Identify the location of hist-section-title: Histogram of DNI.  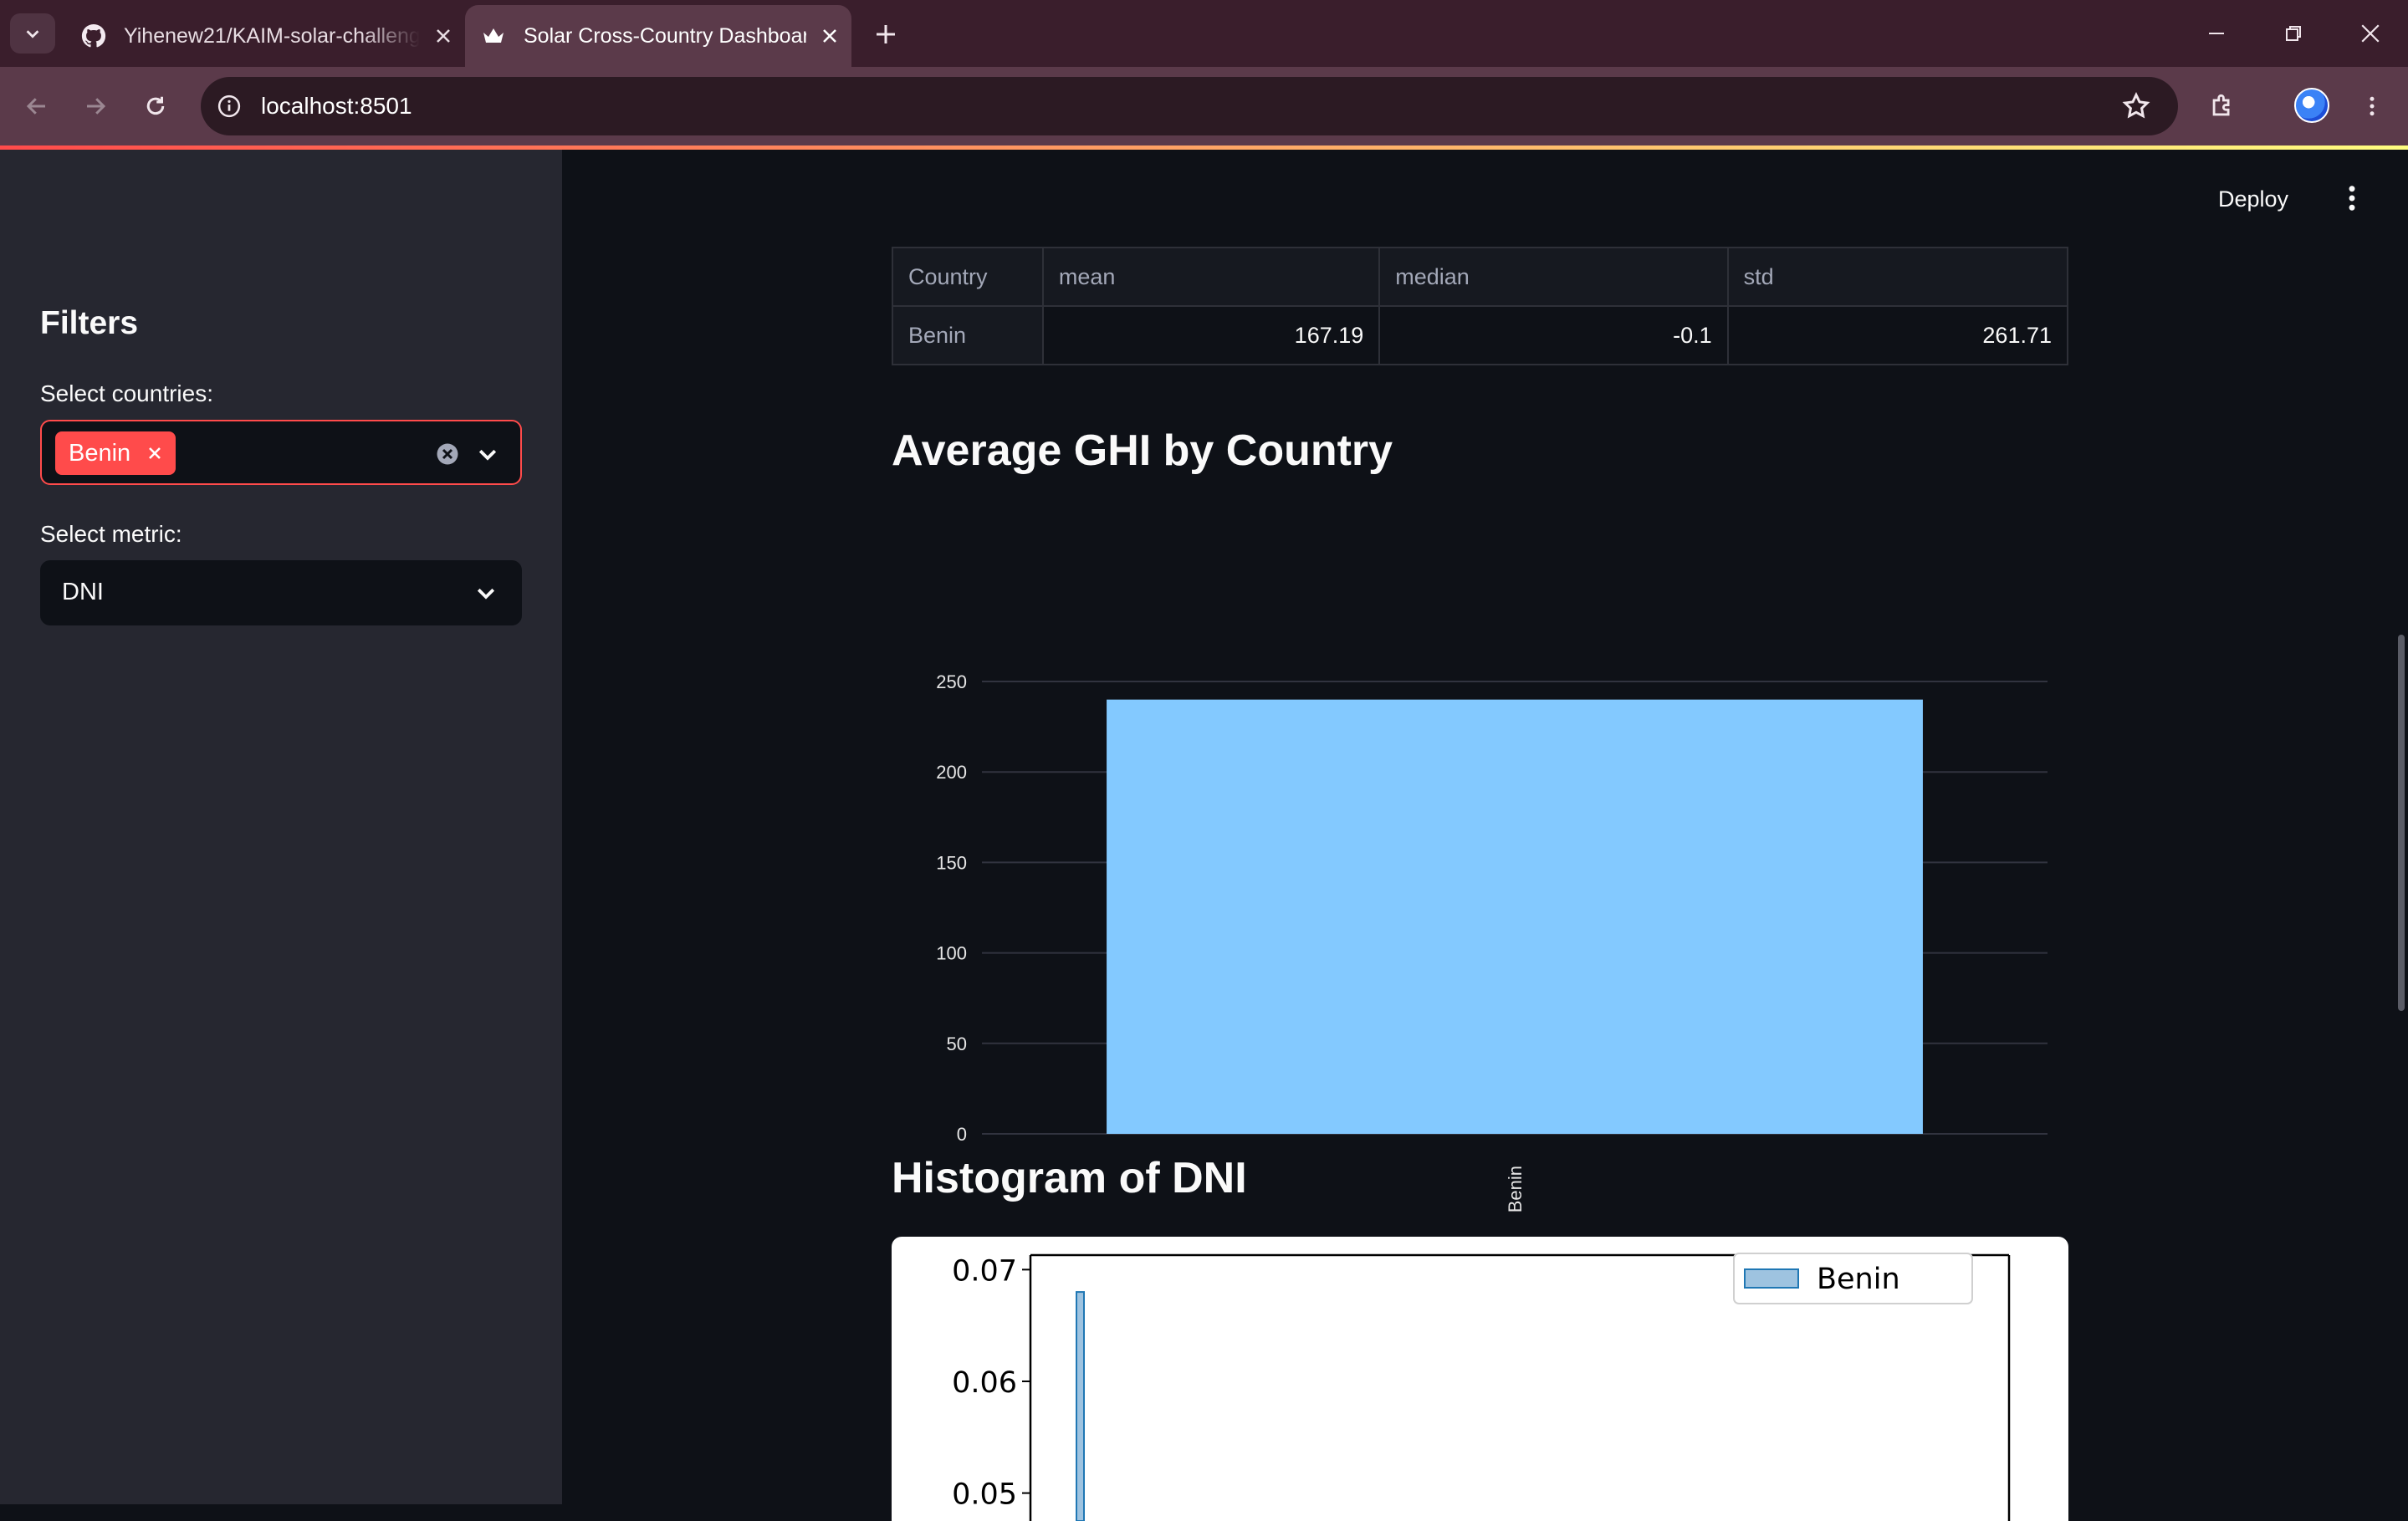
(1069, 1178).